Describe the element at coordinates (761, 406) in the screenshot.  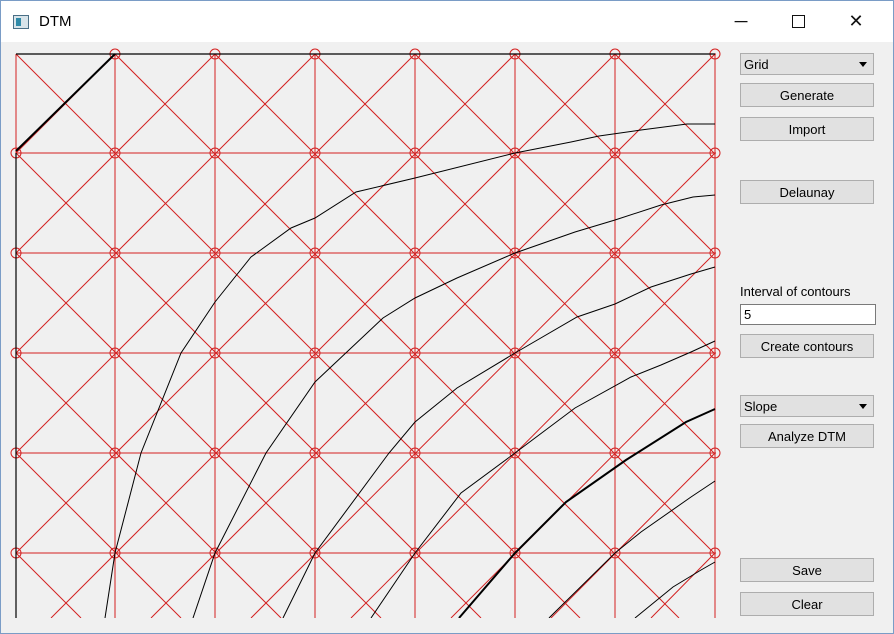
I see `analysis-select-value: Slope` at that location.